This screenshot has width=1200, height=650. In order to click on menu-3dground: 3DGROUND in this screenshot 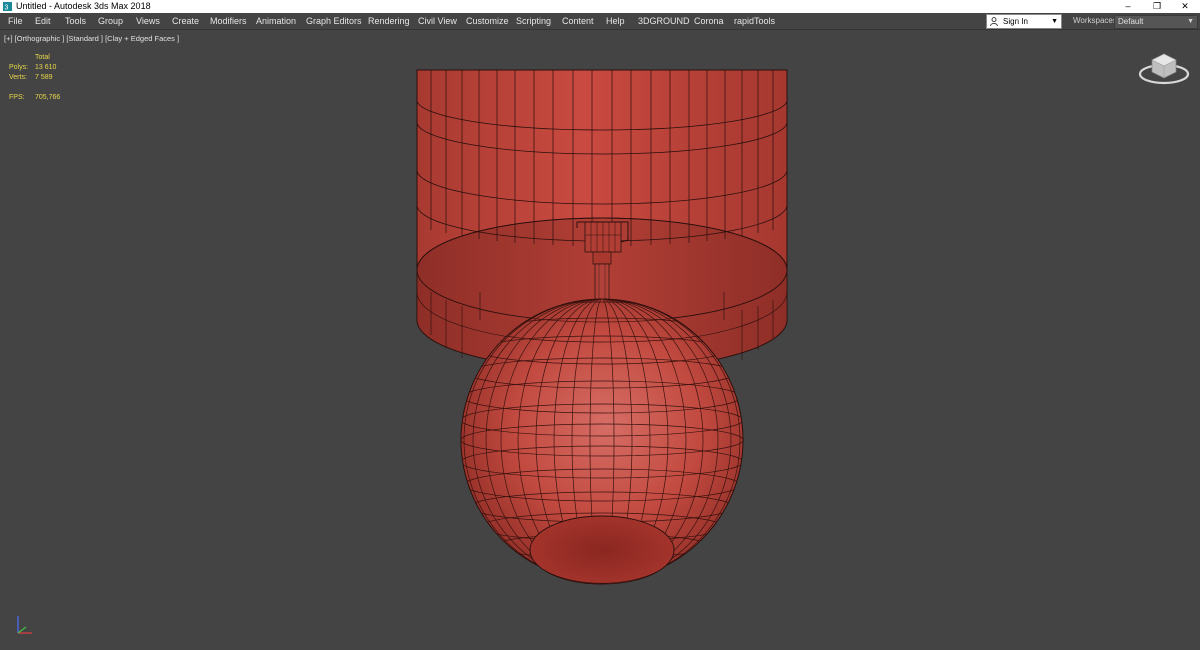, I will do `click(664, 21)`.